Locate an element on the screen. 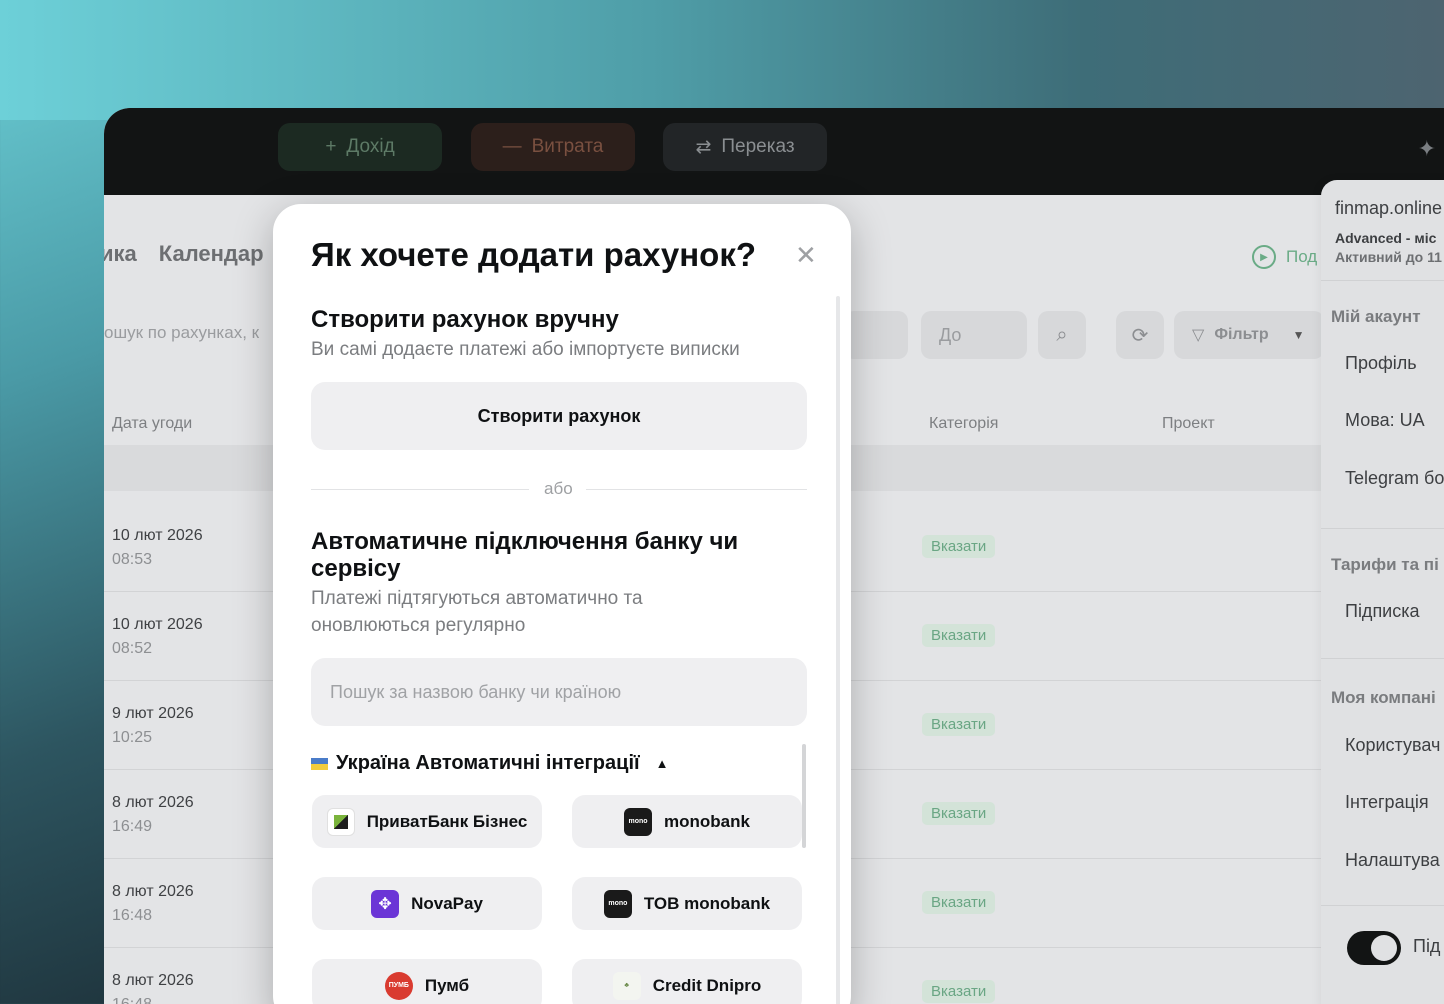  novapay-logo: ✥ is located at coordinates (385, 903).